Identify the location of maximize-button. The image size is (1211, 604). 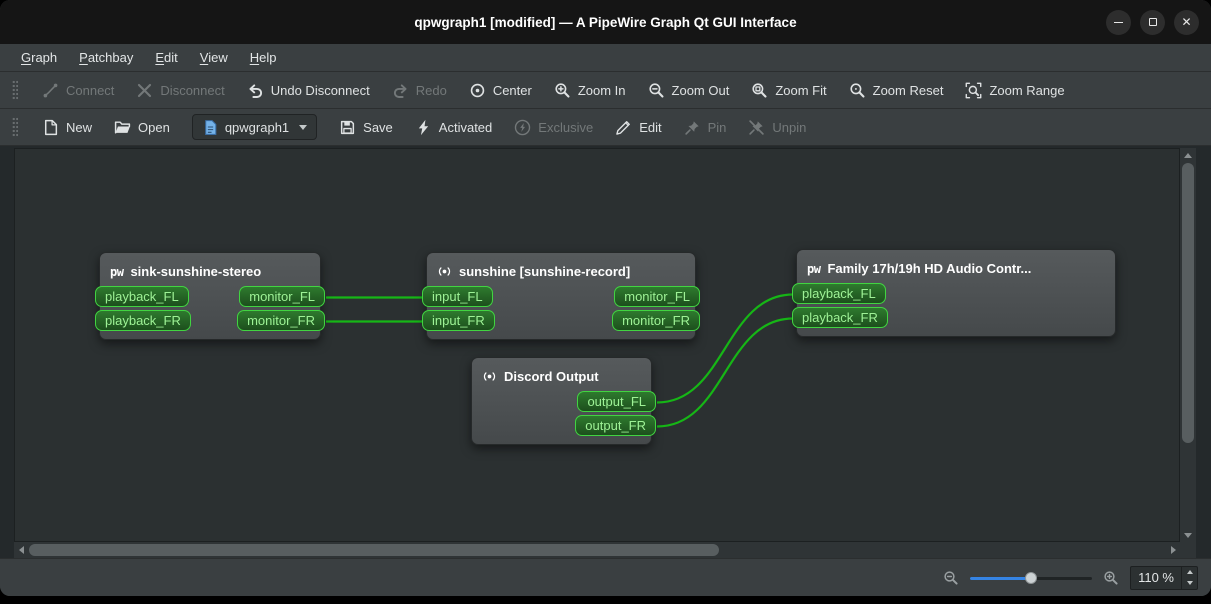
(1152, 22).